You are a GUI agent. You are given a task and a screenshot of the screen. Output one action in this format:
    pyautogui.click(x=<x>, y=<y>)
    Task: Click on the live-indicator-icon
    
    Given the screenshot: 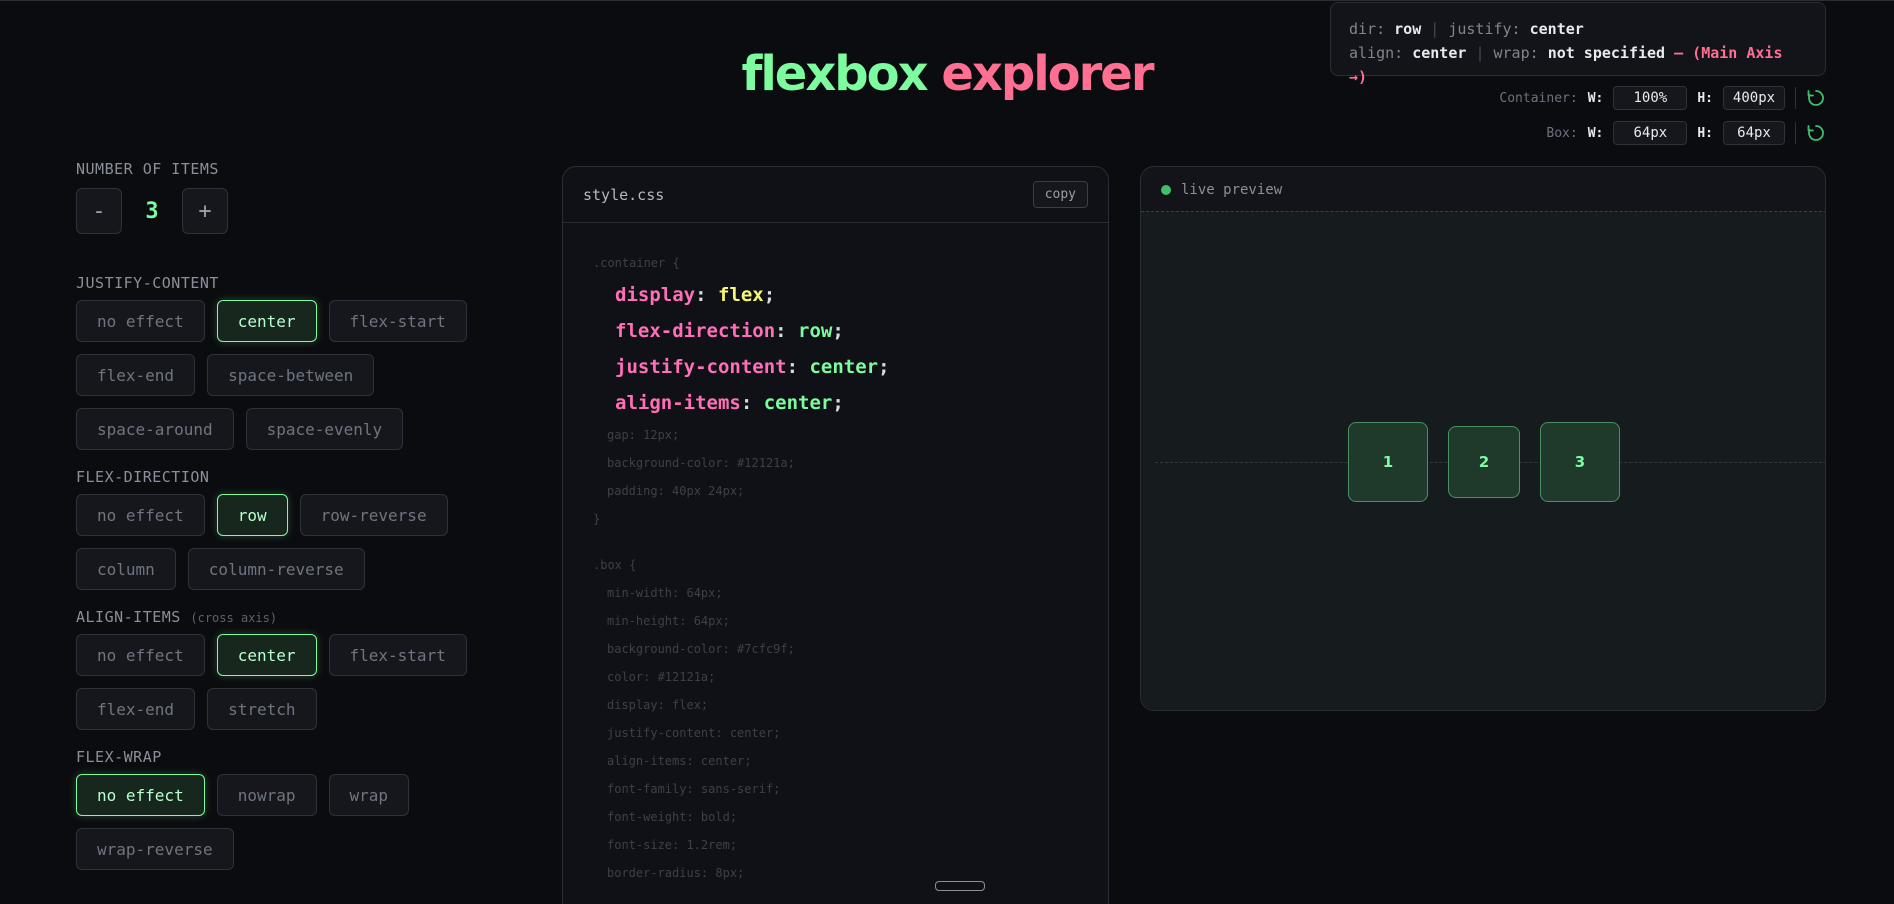 What is the action you would take?
    pyautogui.click(x=1166, y=189)
    